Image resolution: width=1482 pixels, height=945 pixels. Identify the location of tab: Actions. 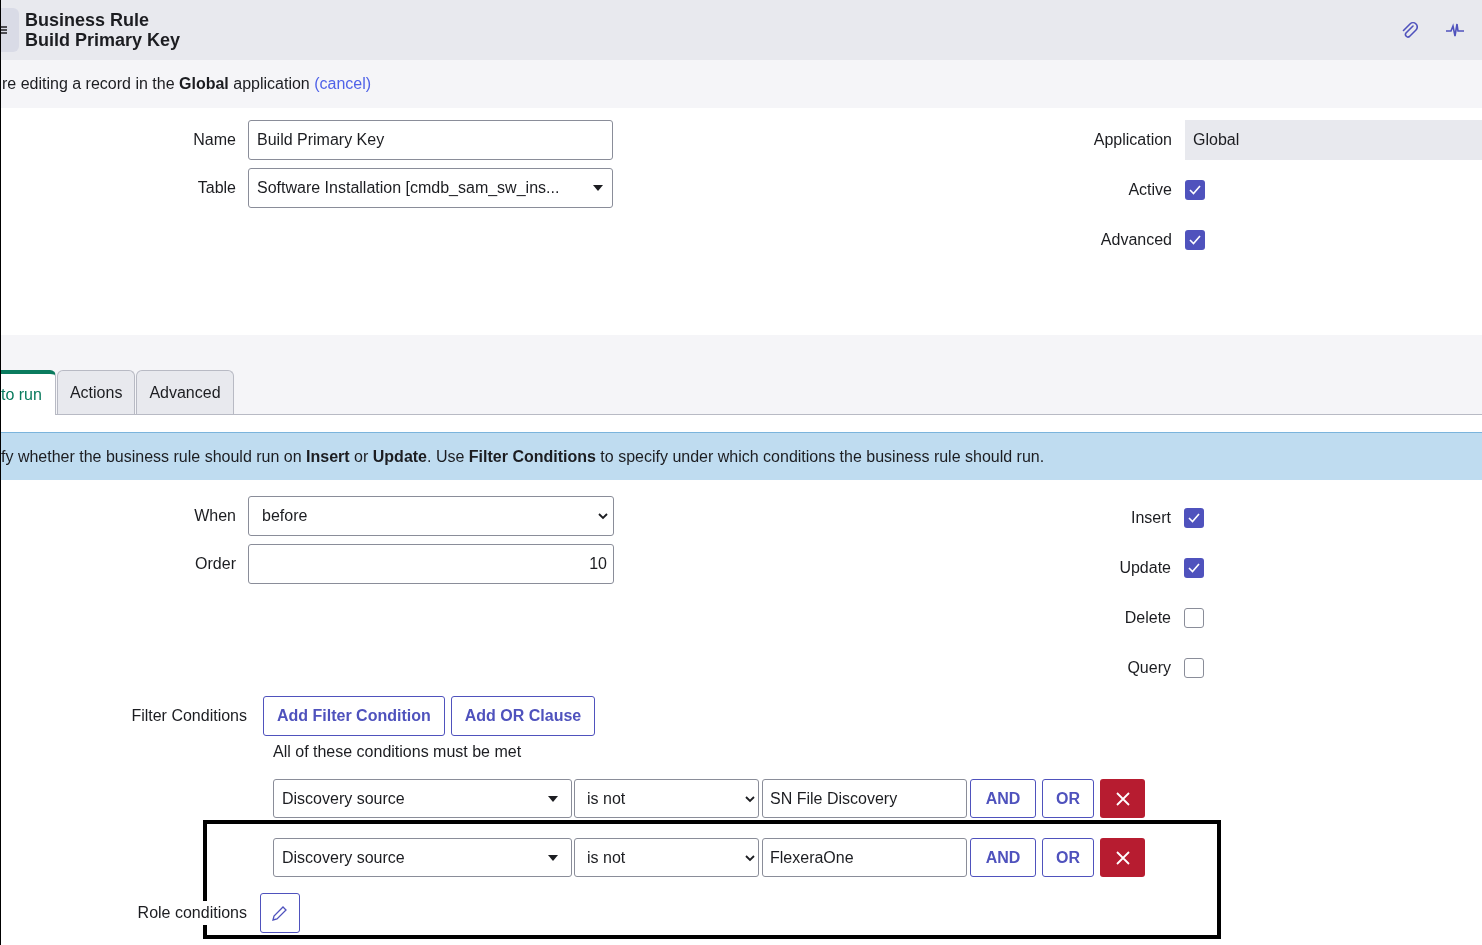
(96, 392).